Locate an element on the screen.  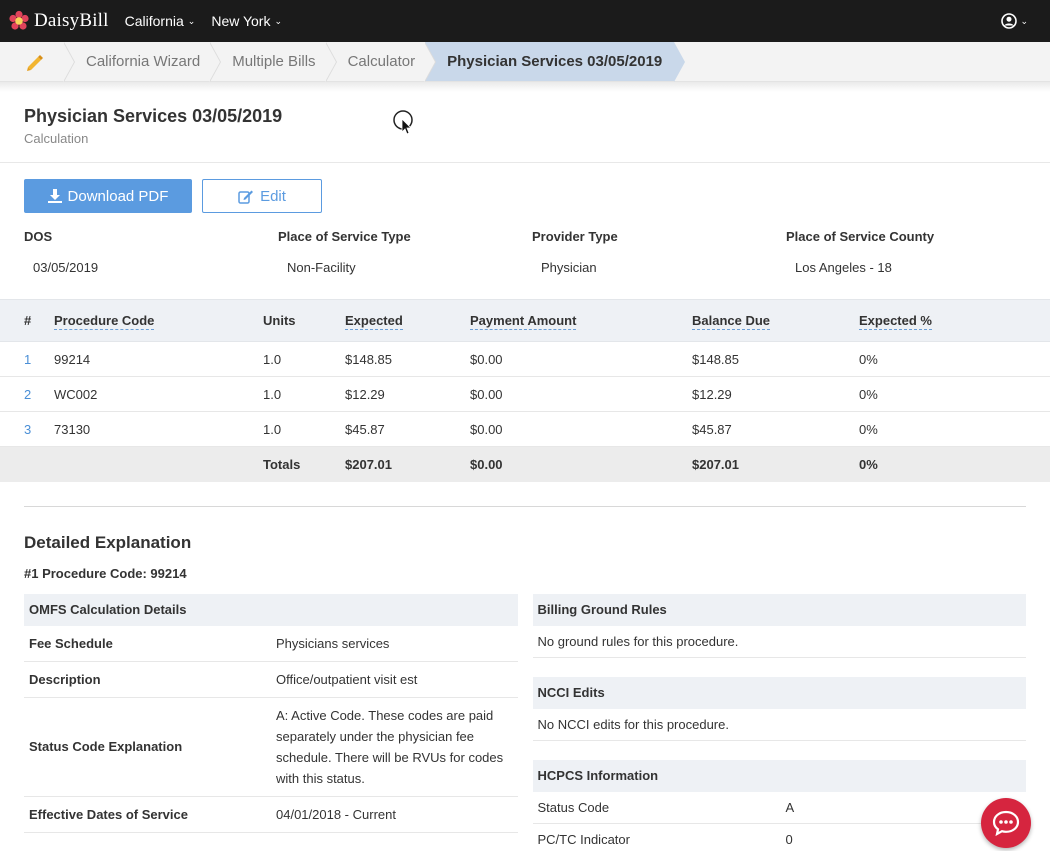
info-label: DOS is located at coordinates (38, 236).